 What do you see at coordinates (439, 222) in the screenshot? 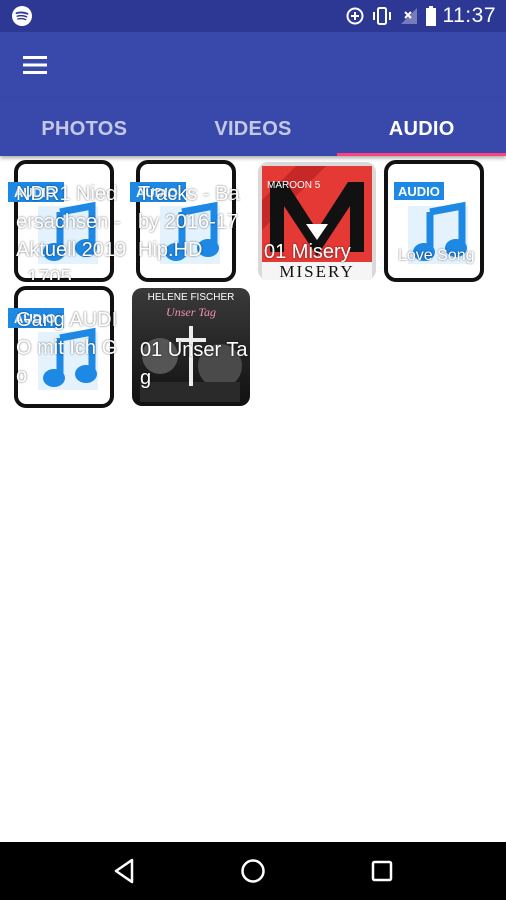
I see `audio-item: AUDIO Love Song` at bounding box center [439, 222].